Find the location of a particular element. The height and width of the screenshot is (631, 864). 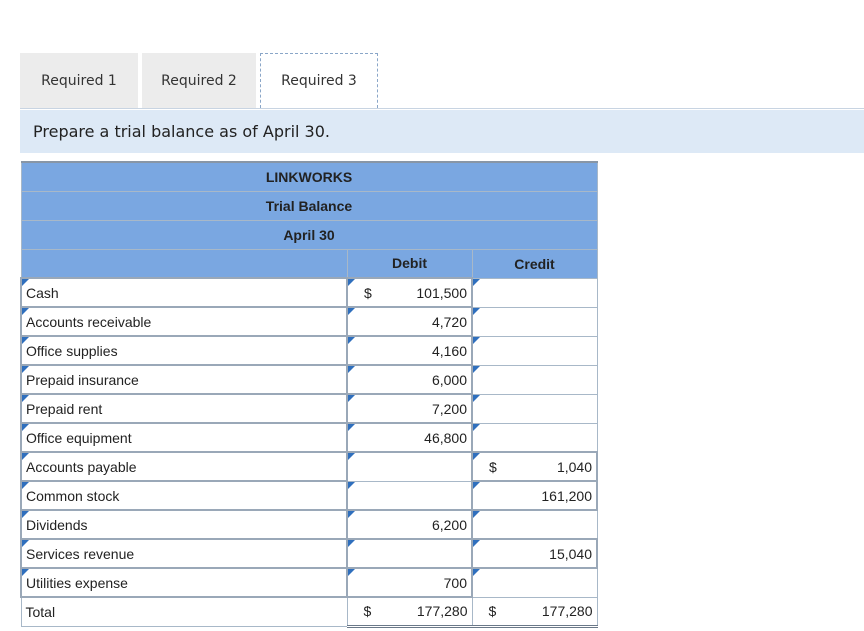

total-credit: $177,280 is located at coordinates (534, 611).